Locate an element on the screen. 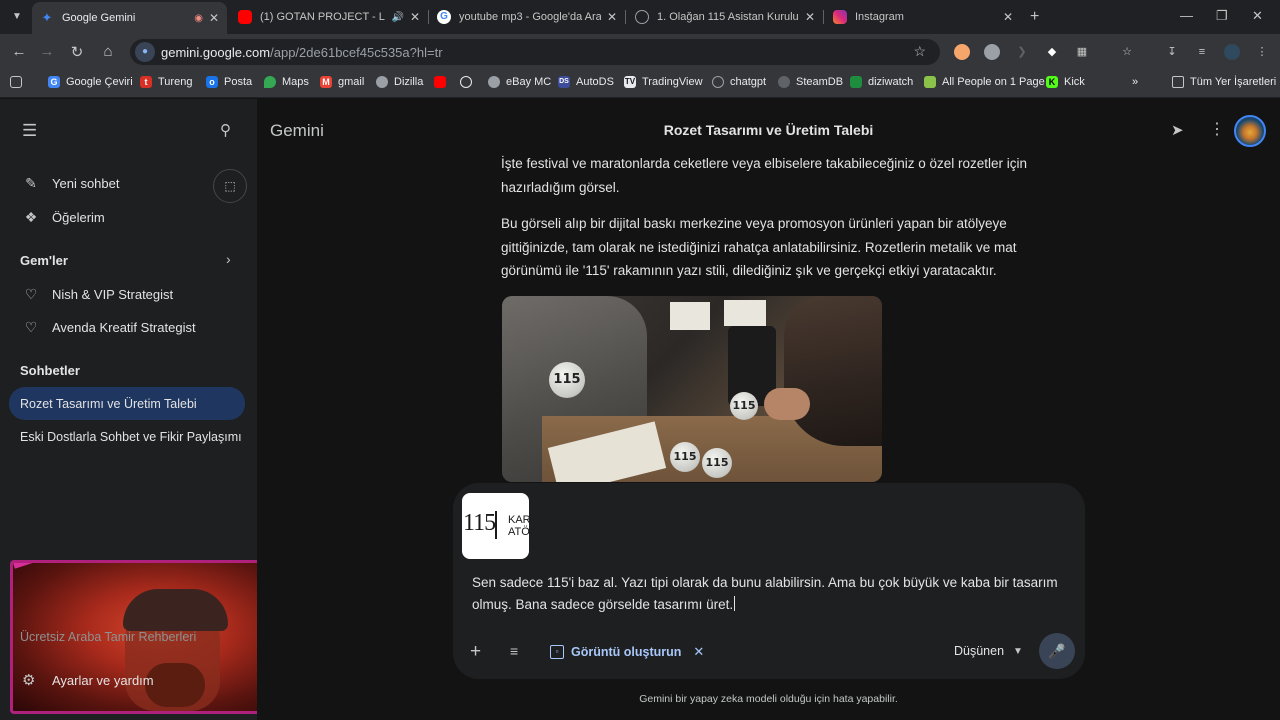  youtube-icon is located at coordinates (245, 17).